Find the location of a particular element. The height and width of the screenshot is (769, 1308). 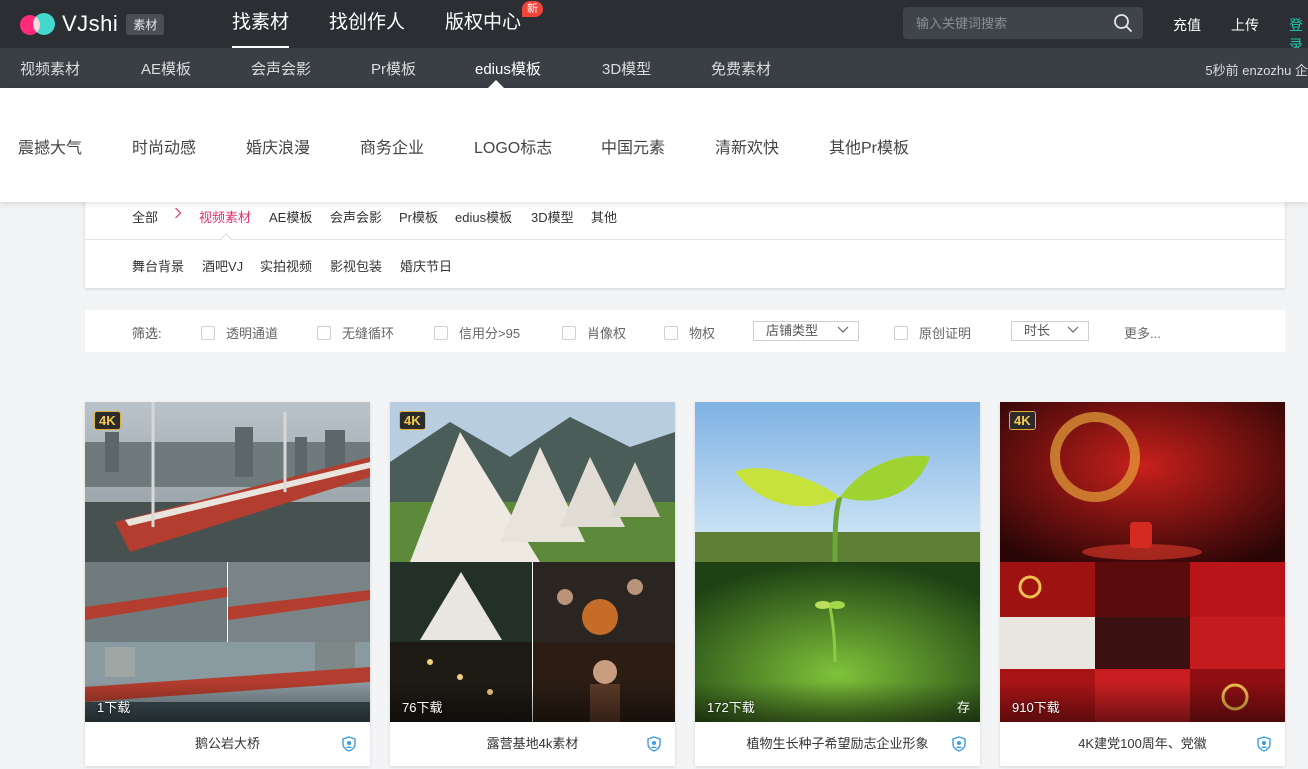

material-card: 4K 76下载 露营基地4k素材 is located at coordinates (532, 584).